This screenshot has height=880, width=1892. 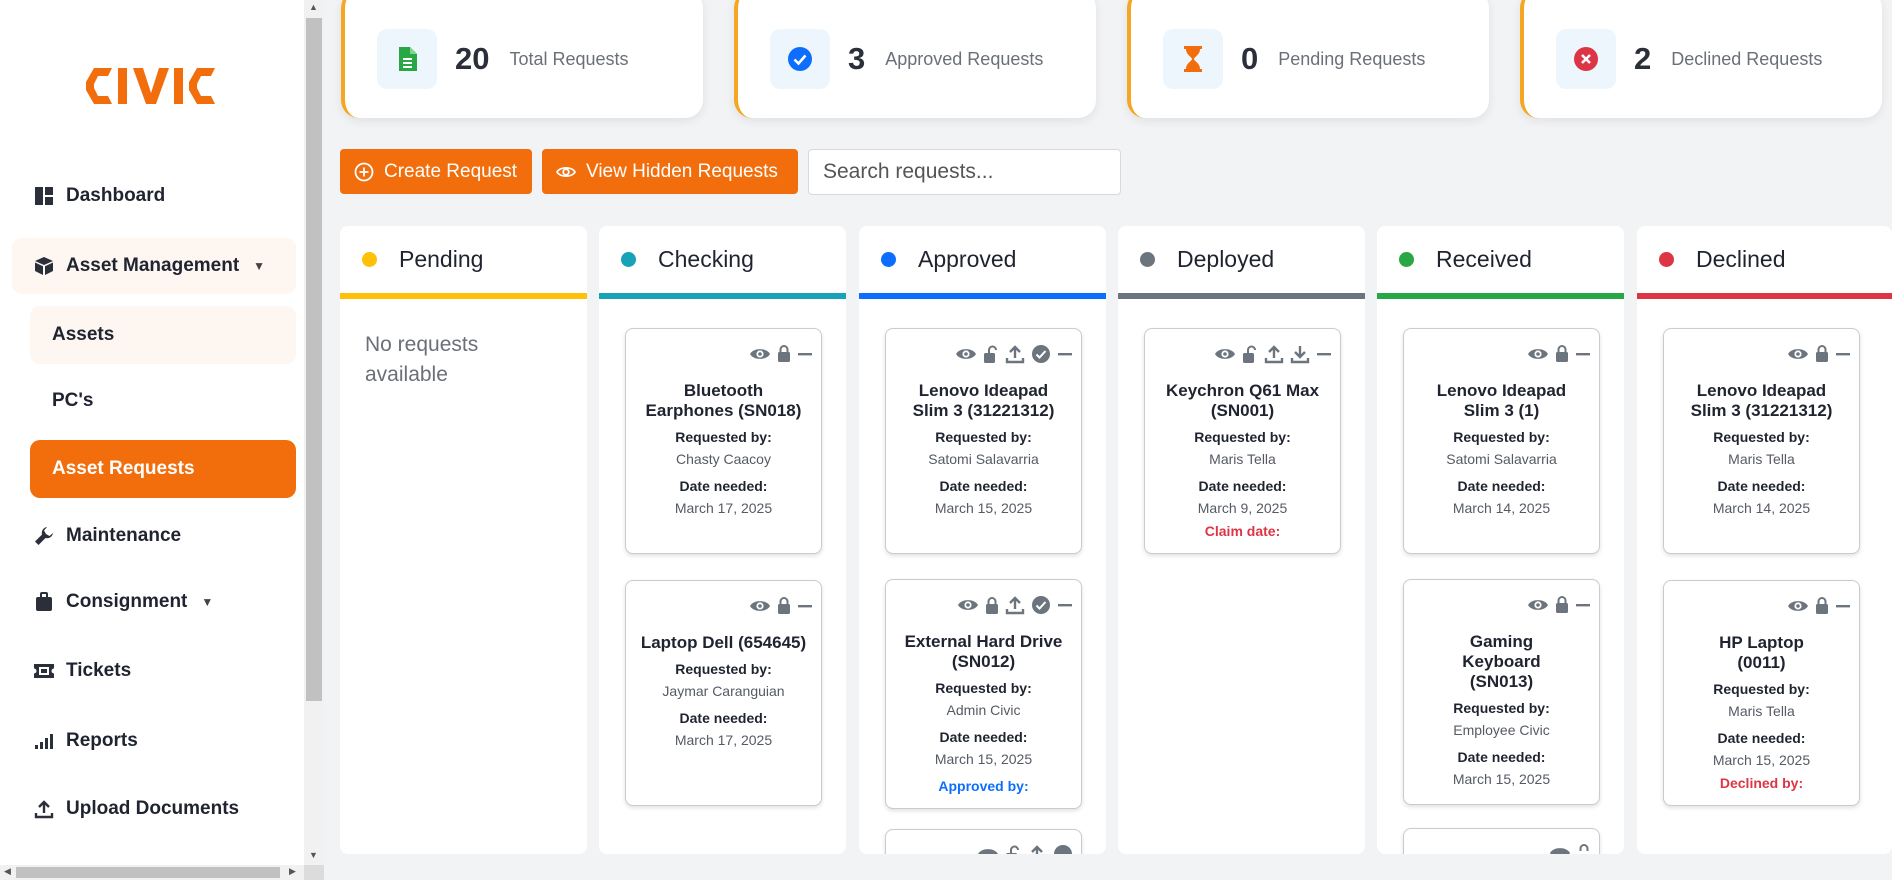 I want to click on scroll-up-icon: ▲, so click(x=313, y=7).